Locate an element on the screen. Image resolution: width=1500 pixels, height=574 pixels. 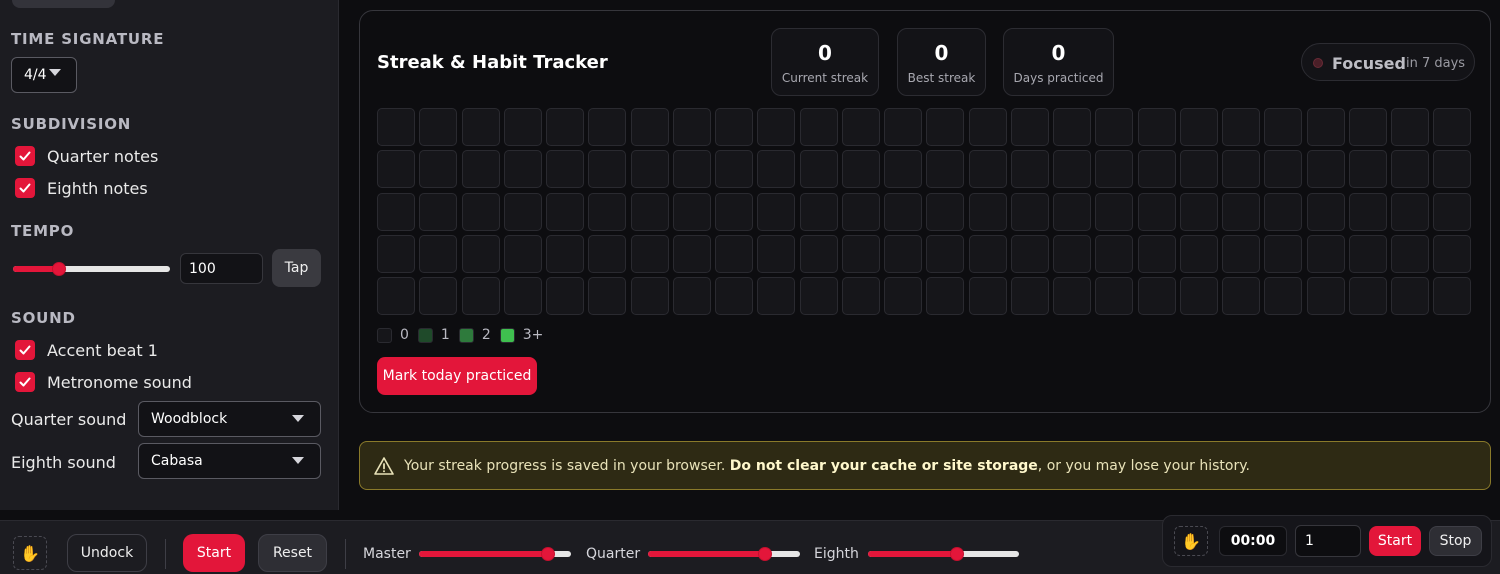
eighth-notes-option: Eighth notes is located at coordinates (81, 188).